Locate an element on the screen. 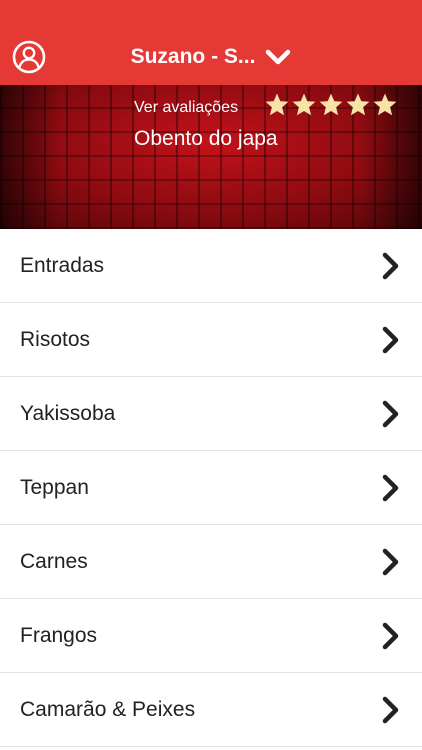  menu-category-label: Entradas is located at coordinates (62, 265).